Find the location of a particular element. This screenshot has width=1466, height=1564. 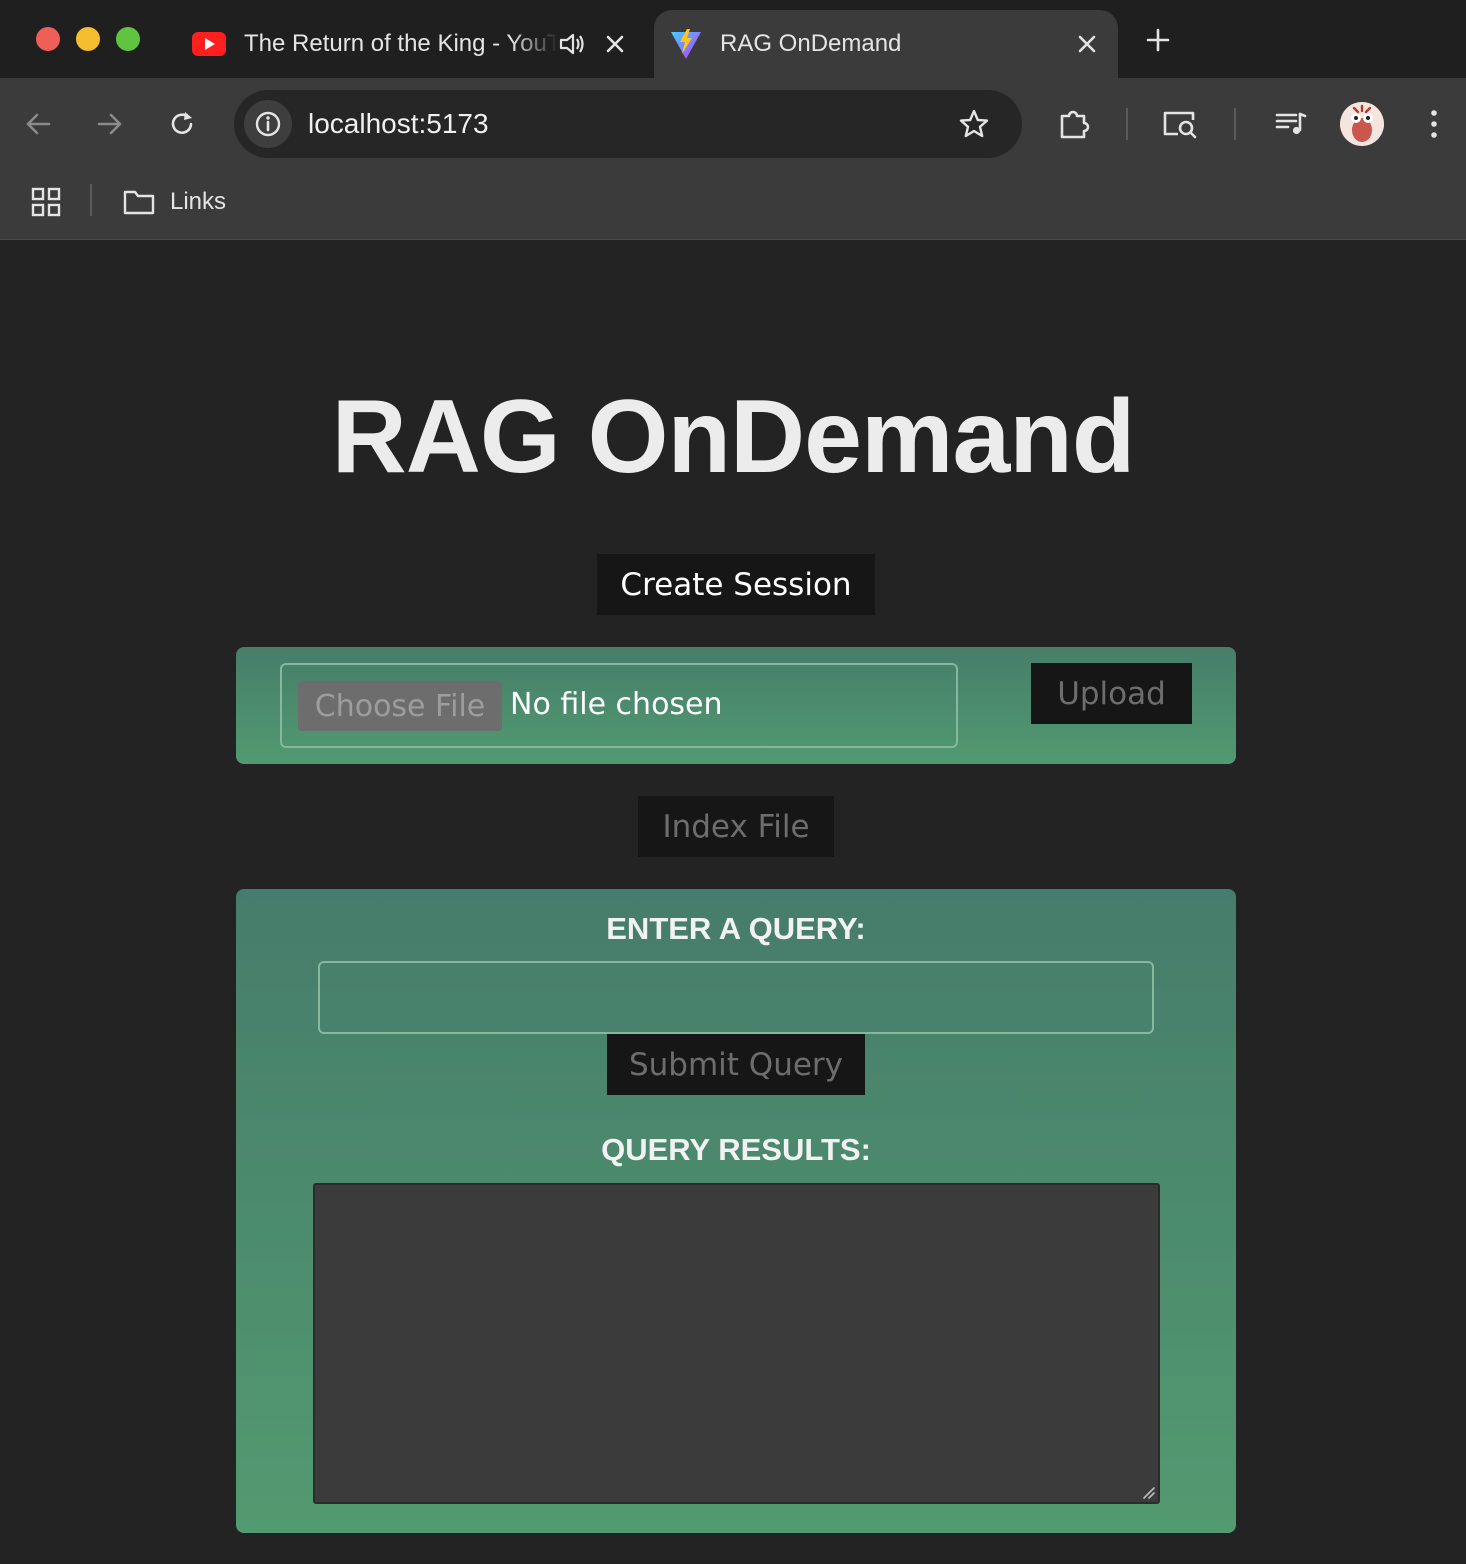

bookmarks-bar: Links is located at coordinates (733, 205).